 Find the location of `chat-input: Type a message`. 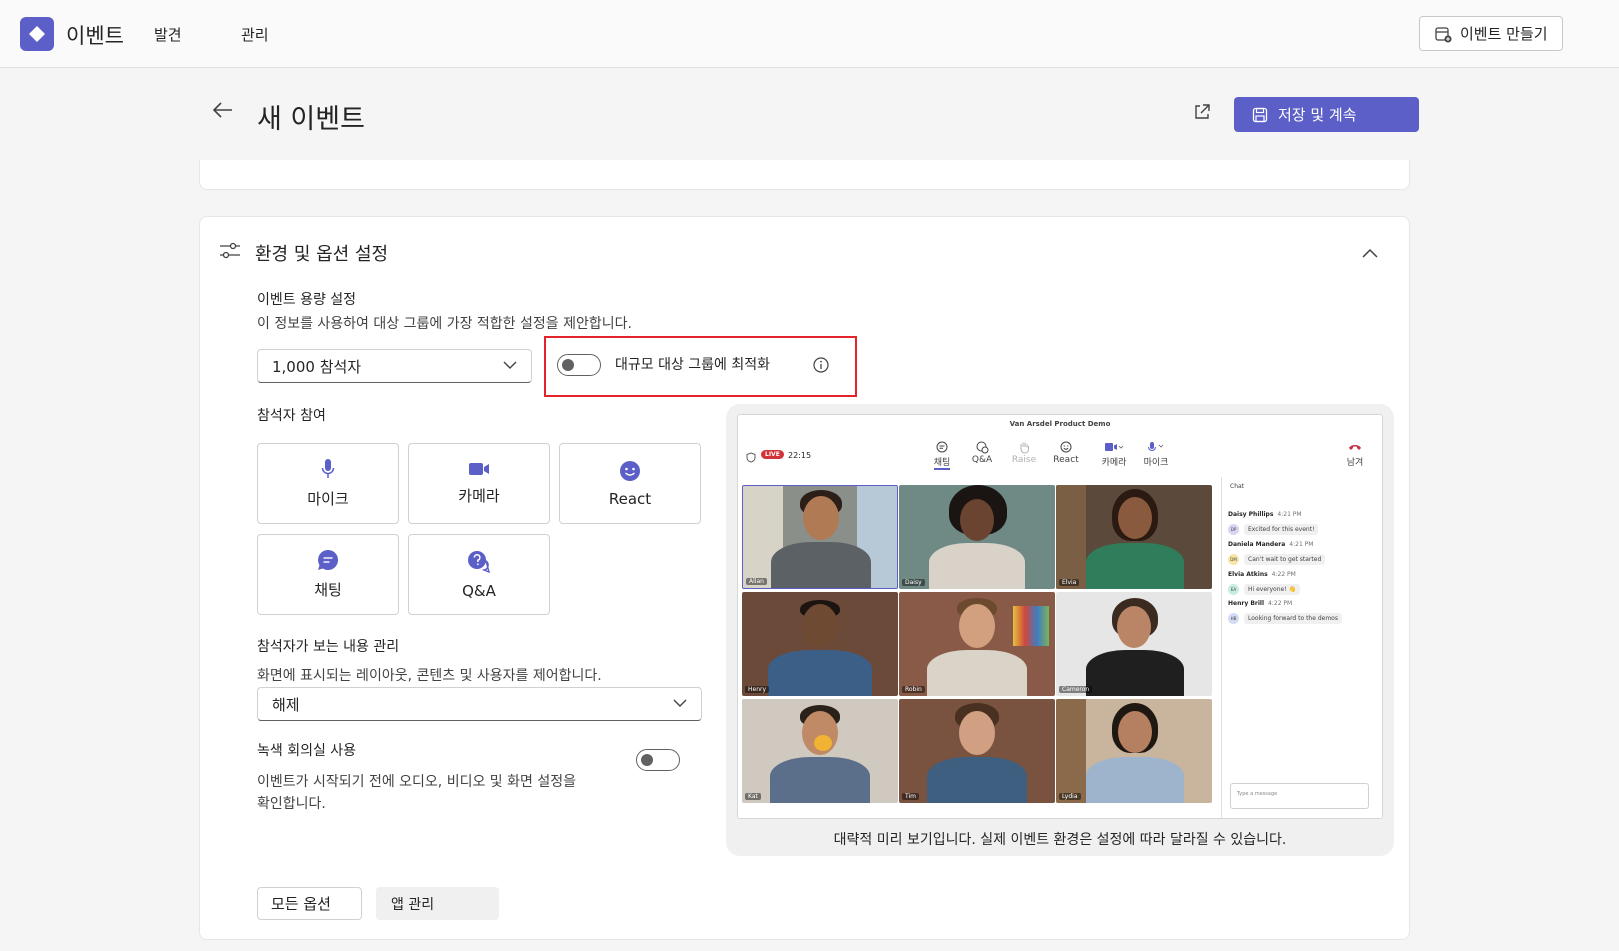

chat-input: Type a message is located at coordinates (1299, 796).